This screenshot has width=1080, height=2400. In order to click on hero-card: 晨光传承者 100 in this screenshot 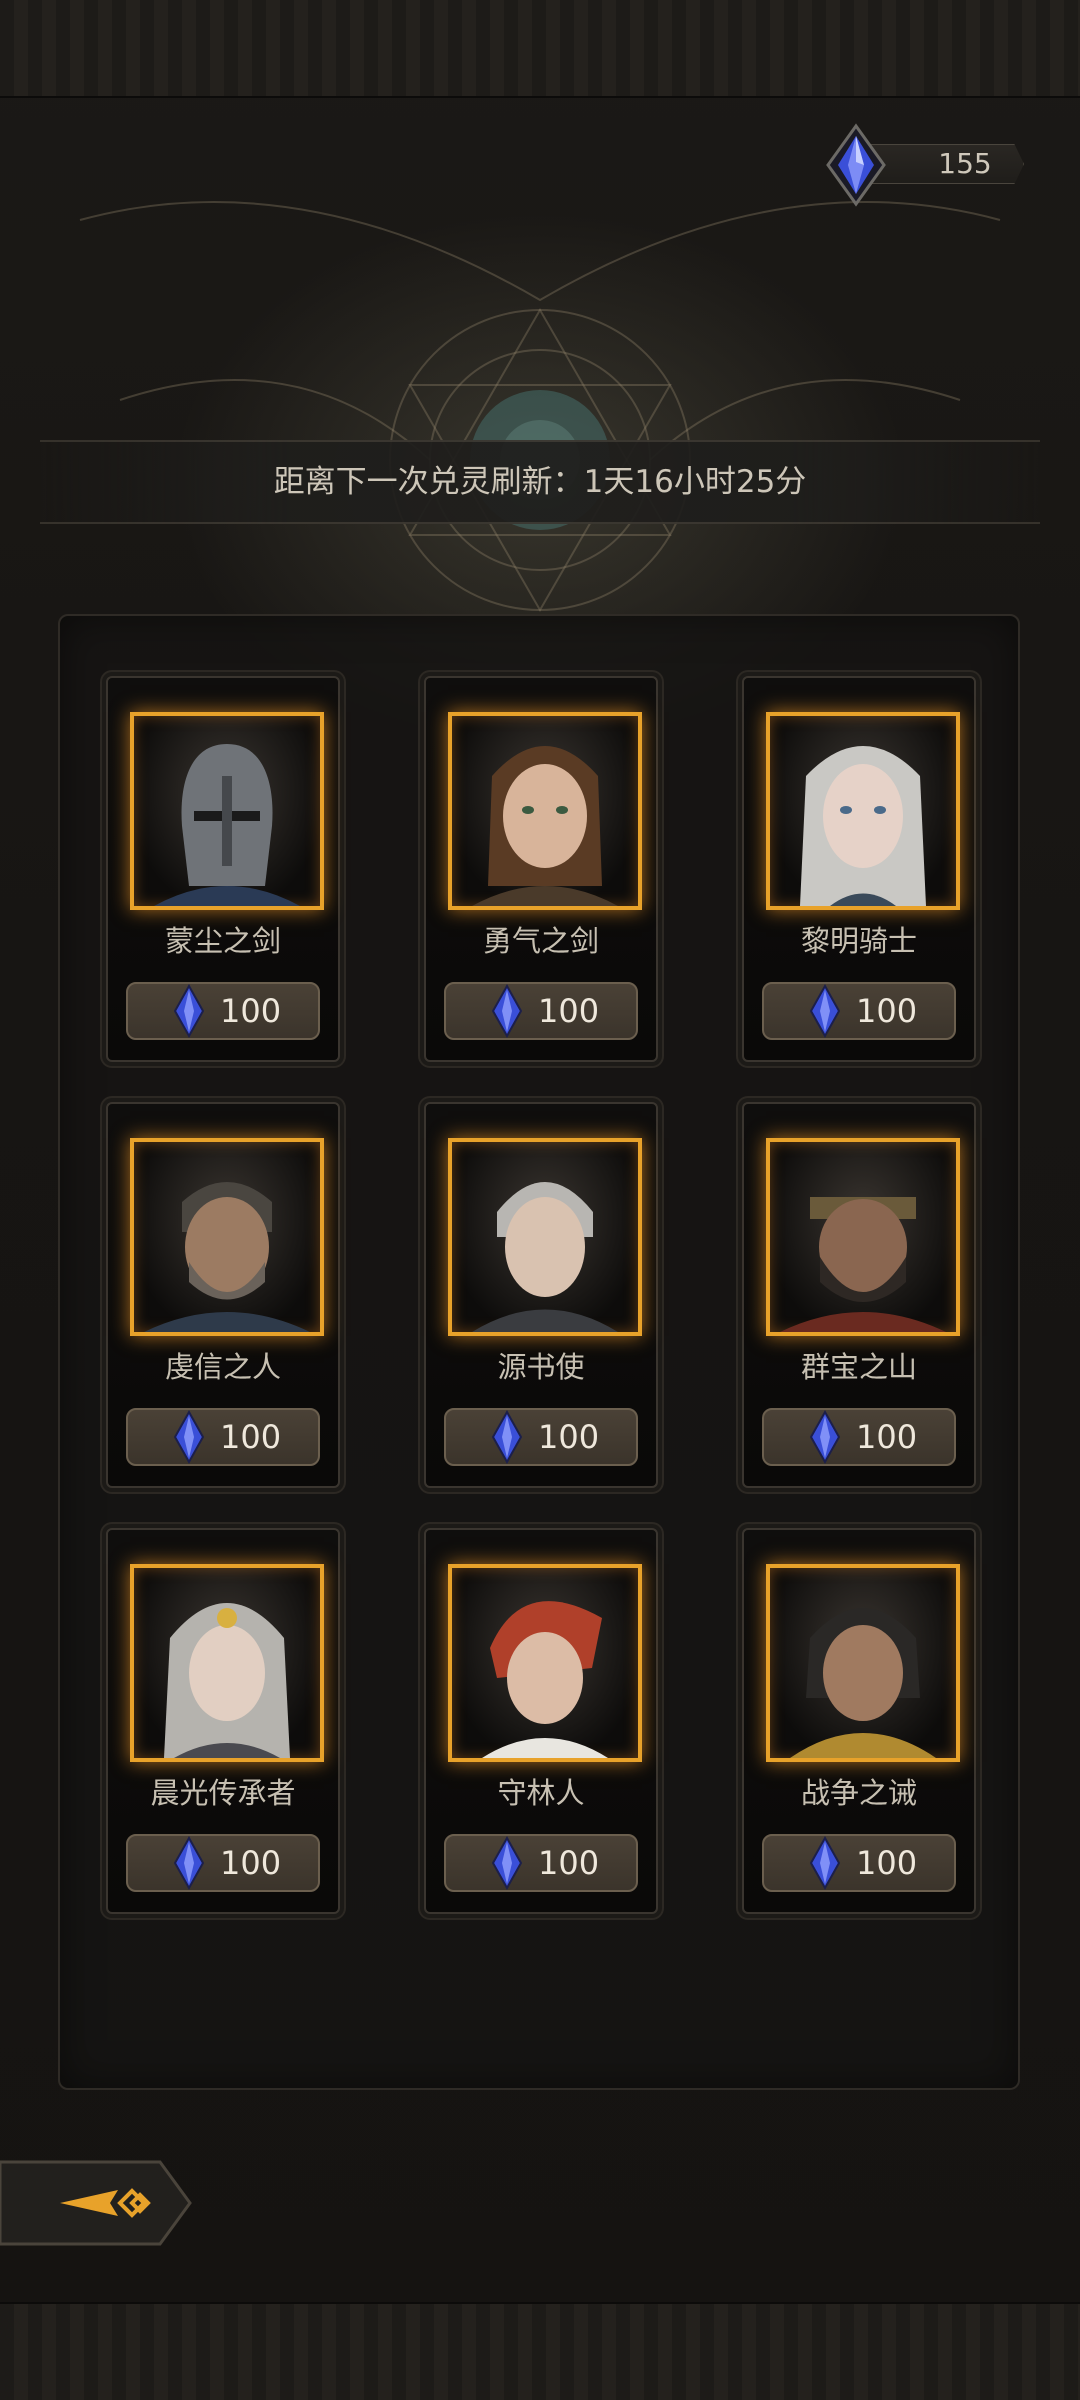, I will do `click(223, 1721)`.